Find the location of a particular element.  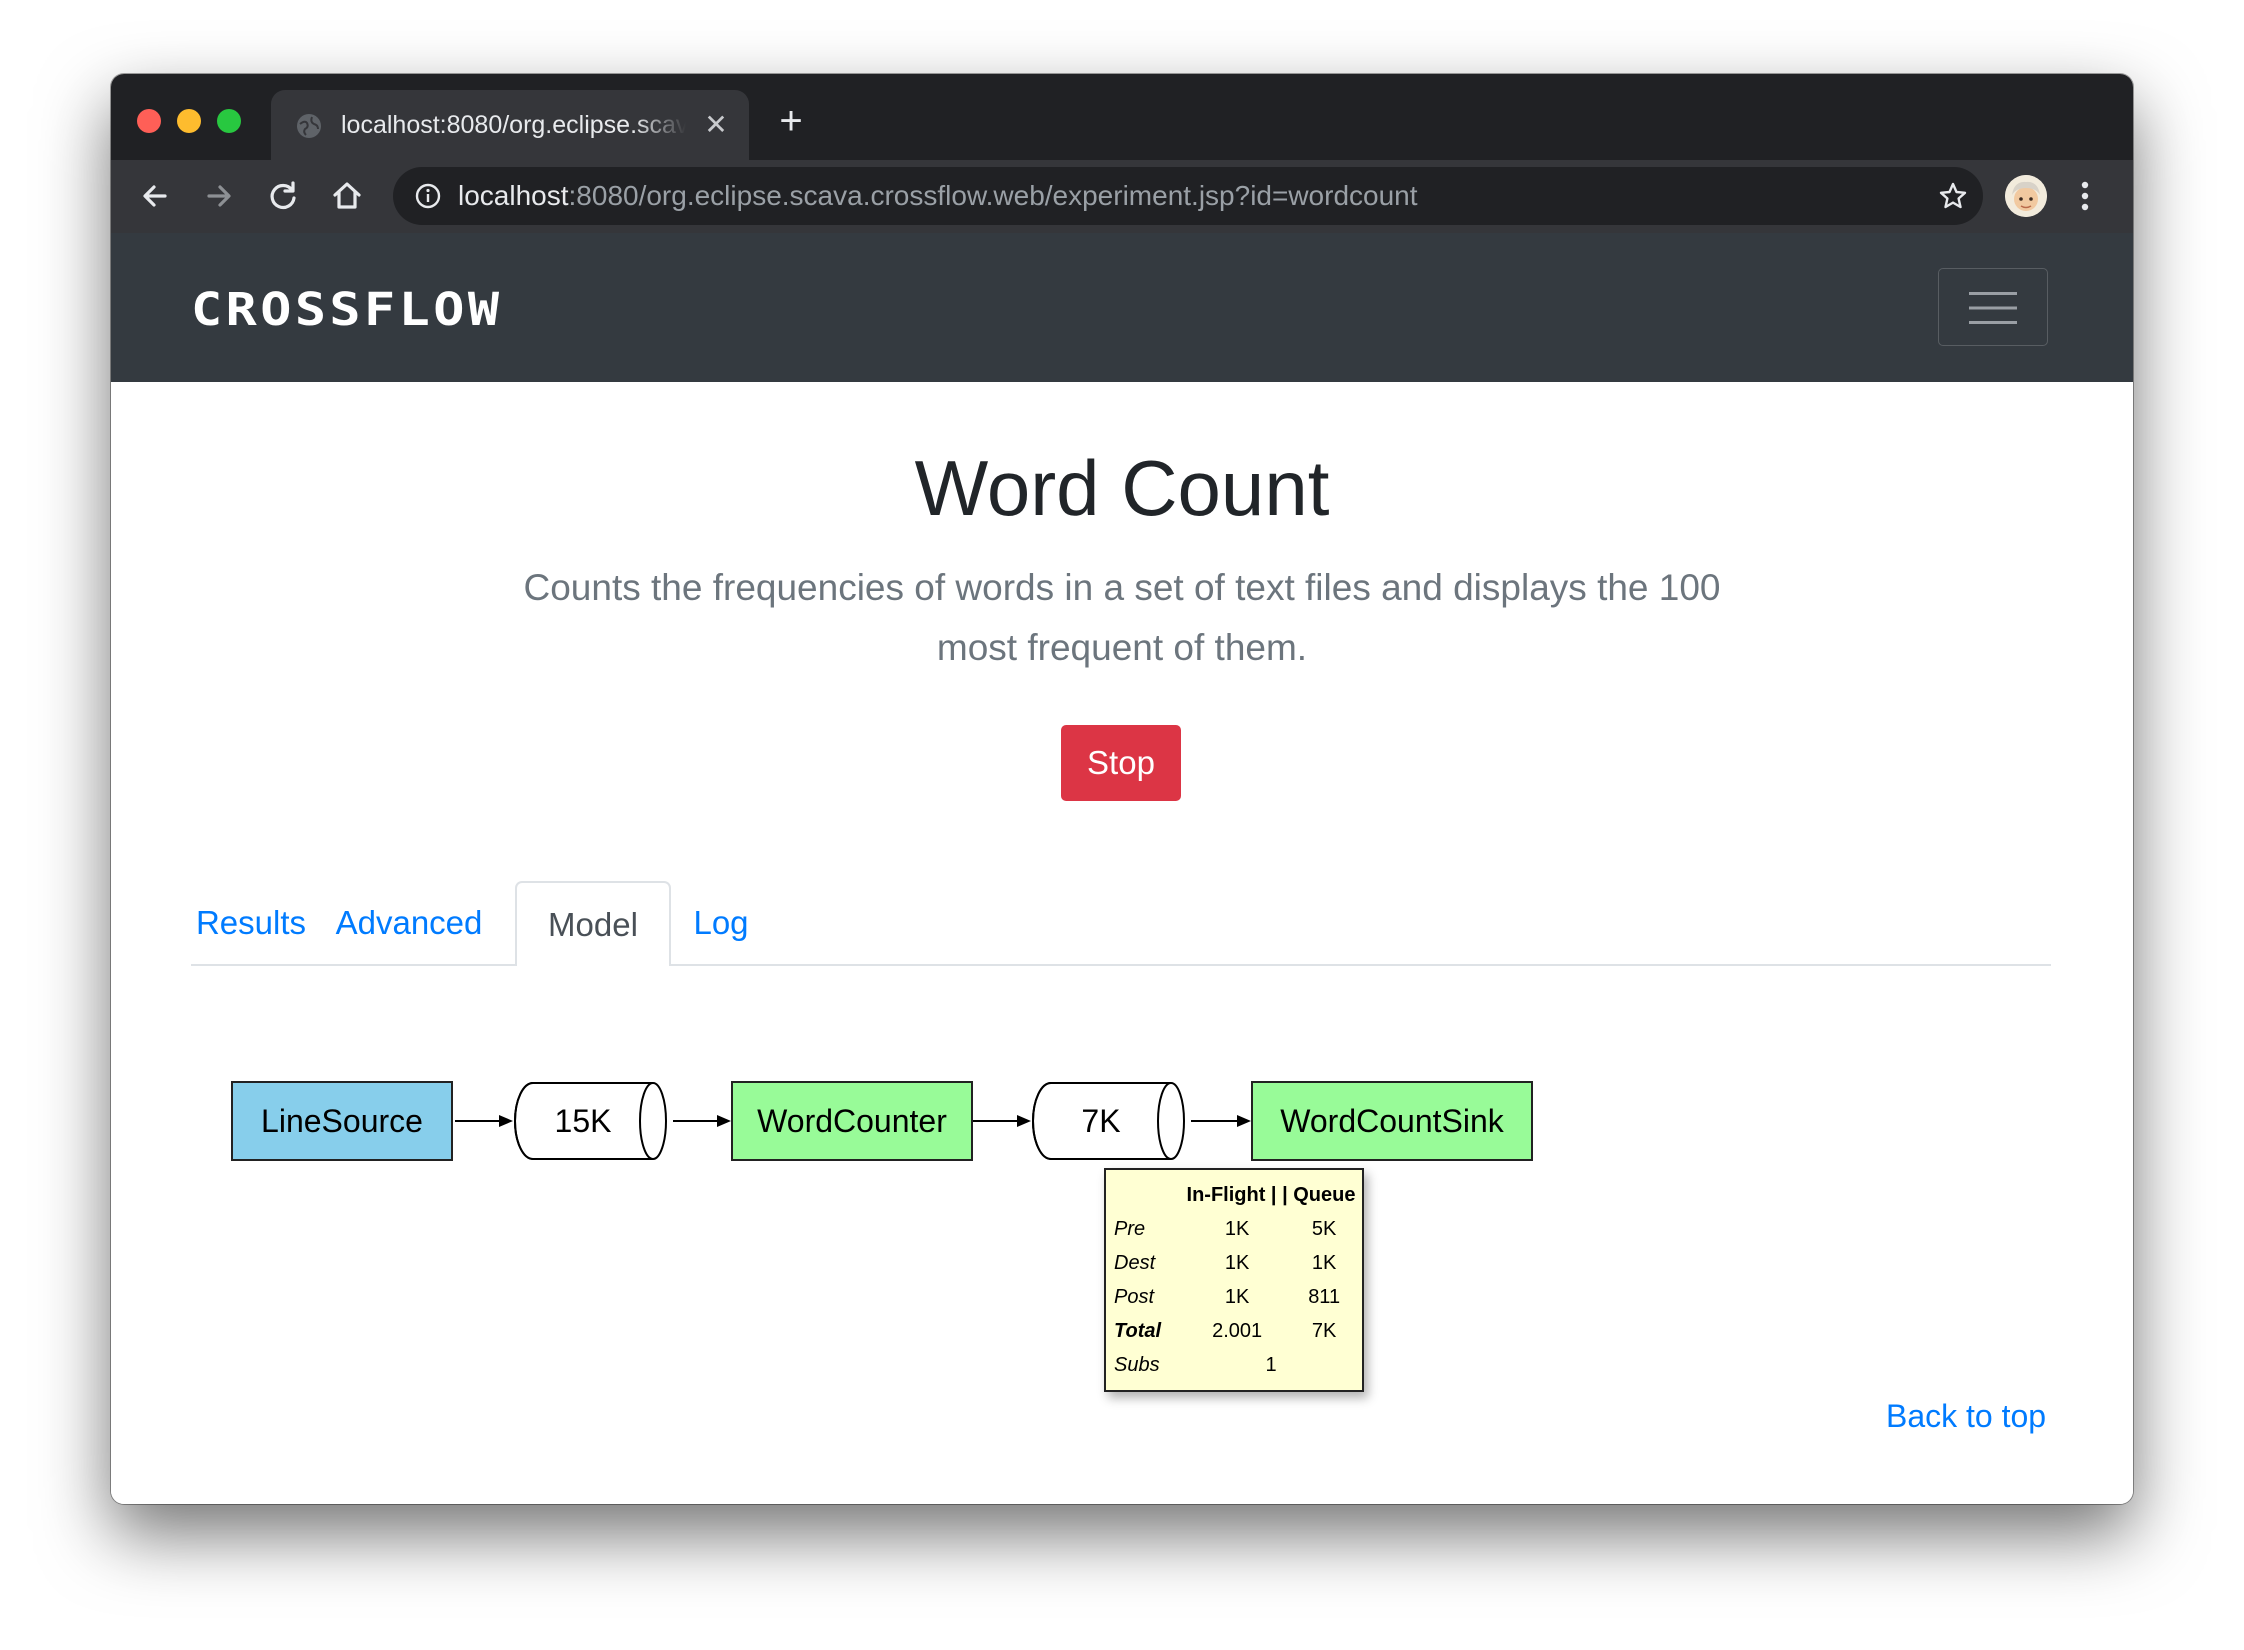

navbar: CROSSFLOW is located at coordinates (1122, 307).